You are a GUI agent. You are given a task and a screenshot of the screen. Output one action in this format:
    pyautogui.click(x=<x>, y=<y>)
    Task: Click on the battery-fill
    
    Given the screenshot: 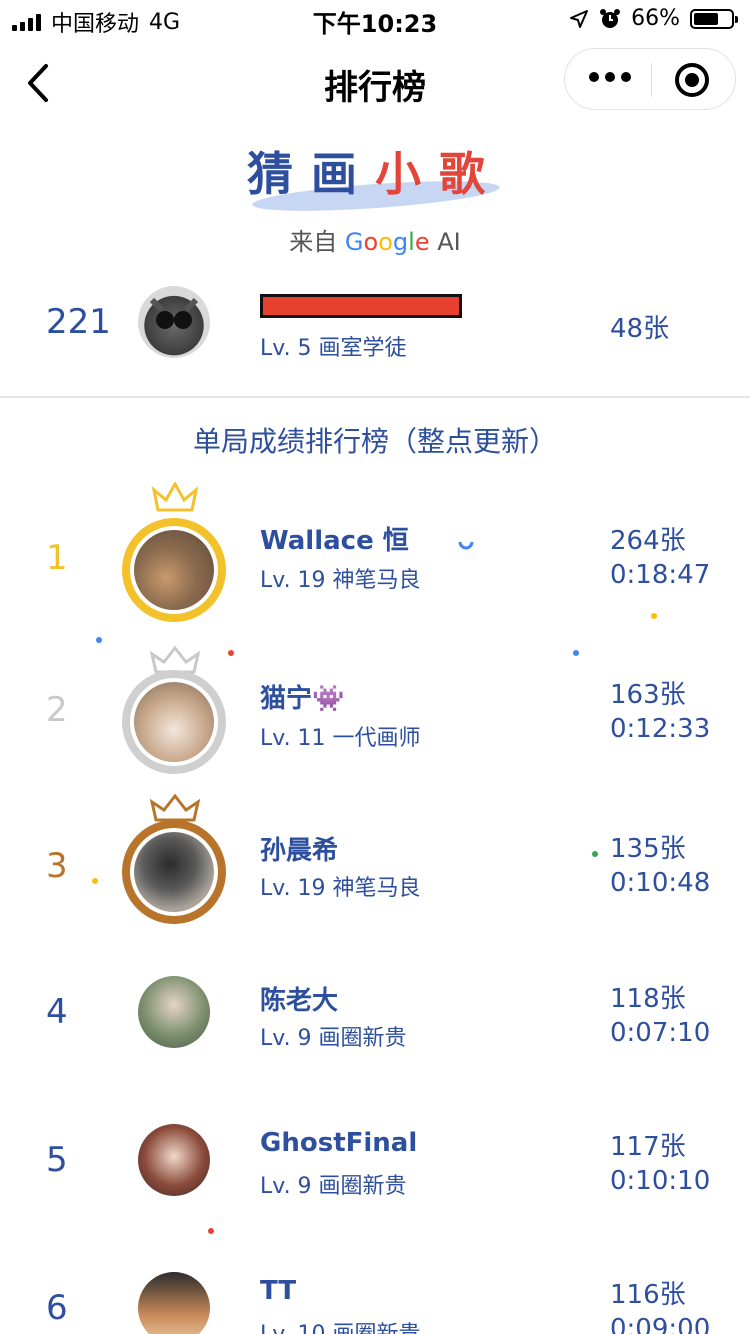 What is the action you would take?
    pyautogui.click(x=706, y=18)
    